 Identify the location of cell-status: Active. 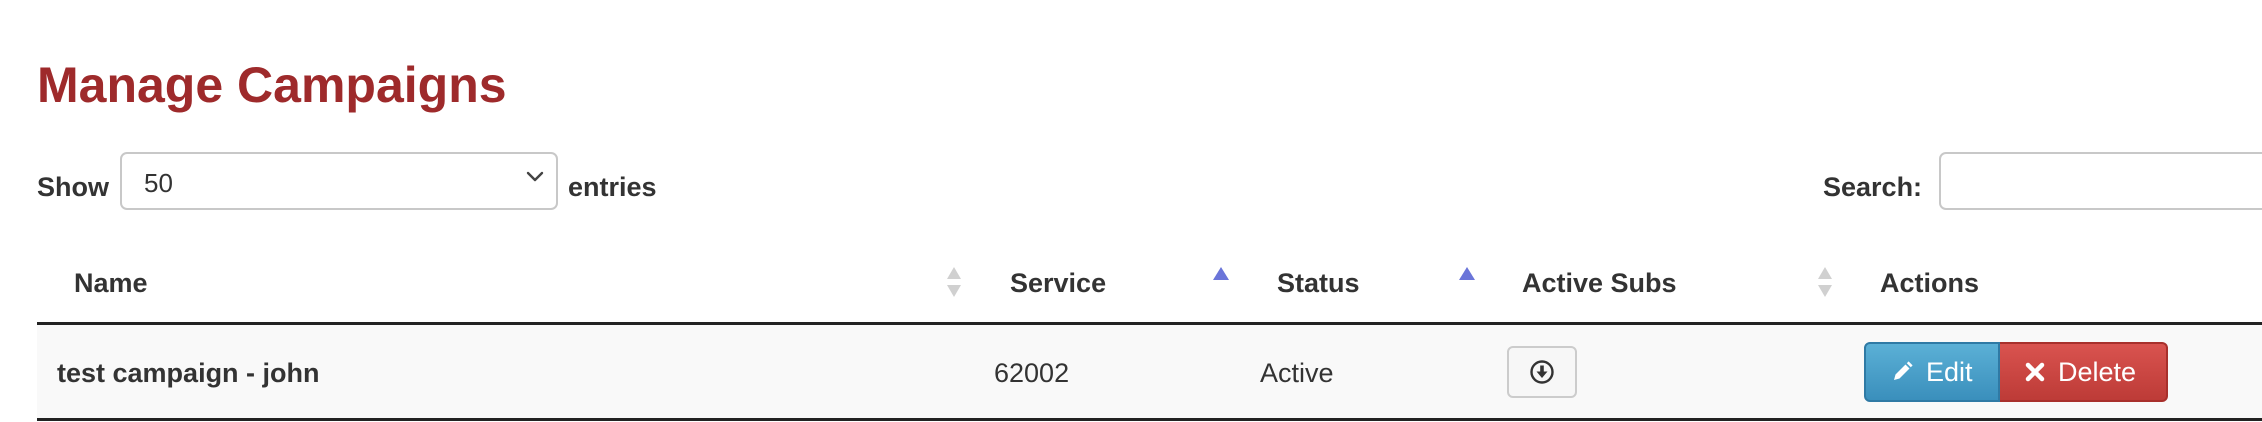
(1297, 373).